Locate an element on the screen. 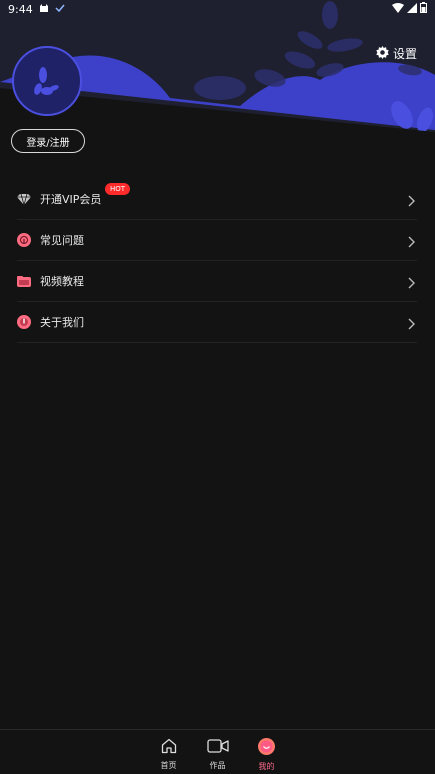 The width and height of the screenshot is (435, 774). menu-item-label: 关于我们 is located at coordinates (62, 322).